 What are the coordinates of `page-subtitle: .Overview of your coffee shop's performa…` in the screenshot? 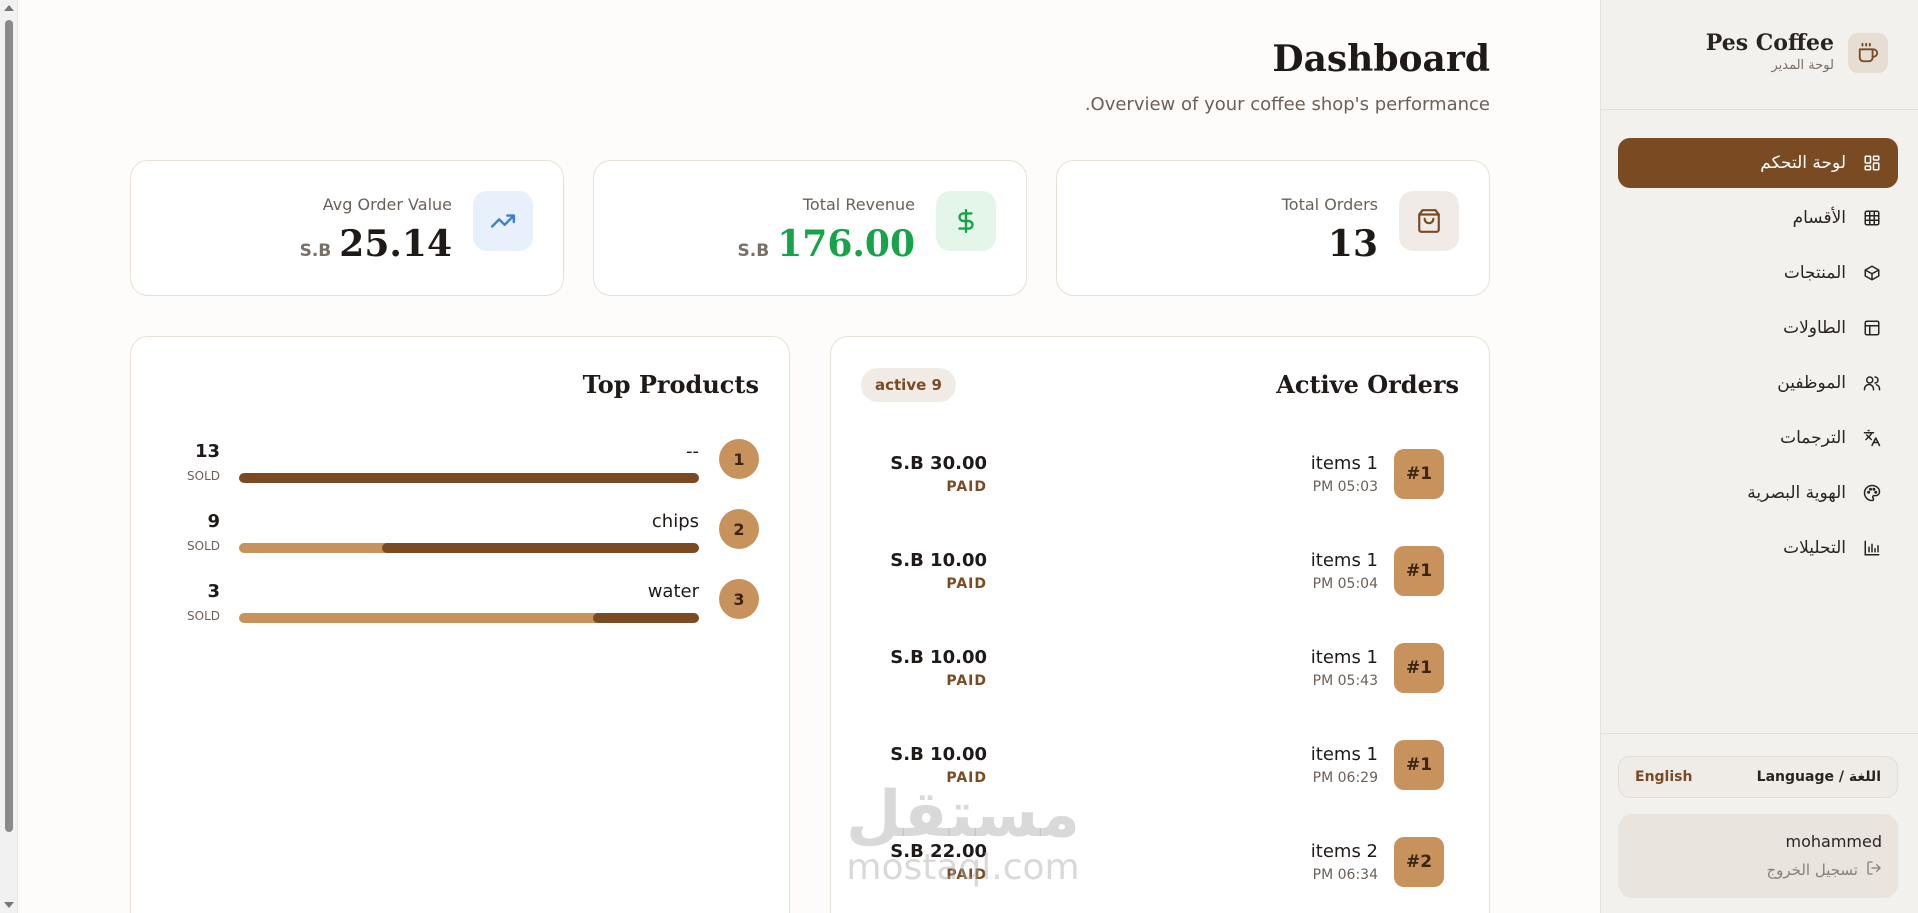 It's located at (1287, 104).